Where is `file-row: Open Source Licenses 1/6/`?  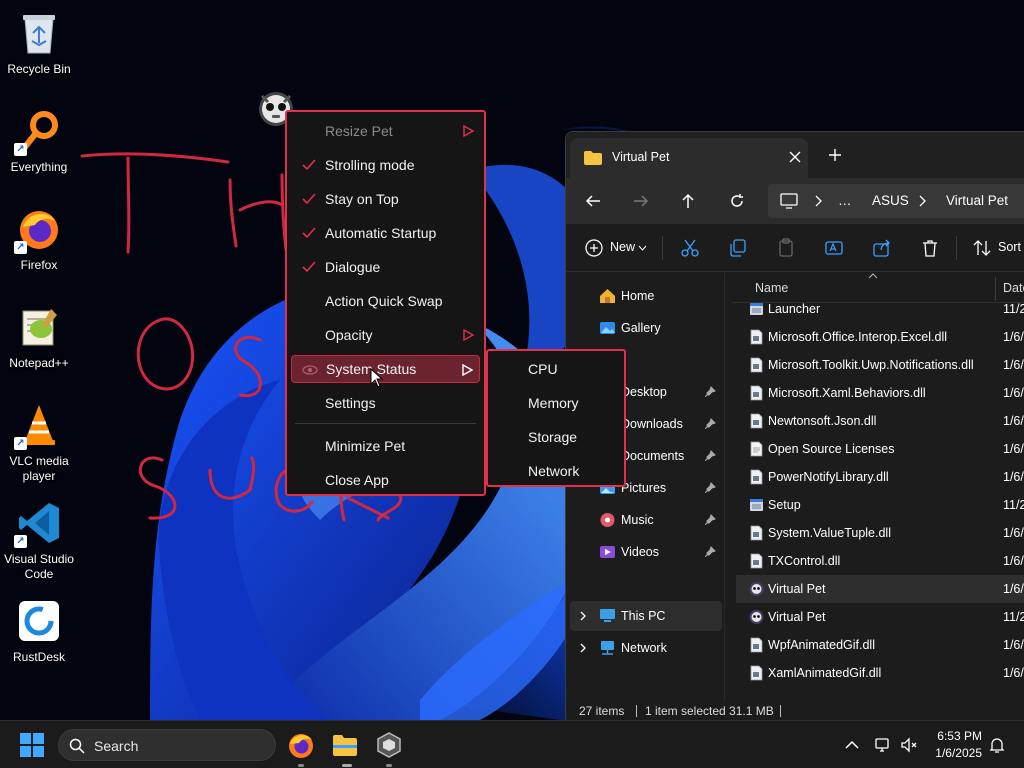 file-row: Open Source Licenses 1/6/ is located at coordinates (880, 449).